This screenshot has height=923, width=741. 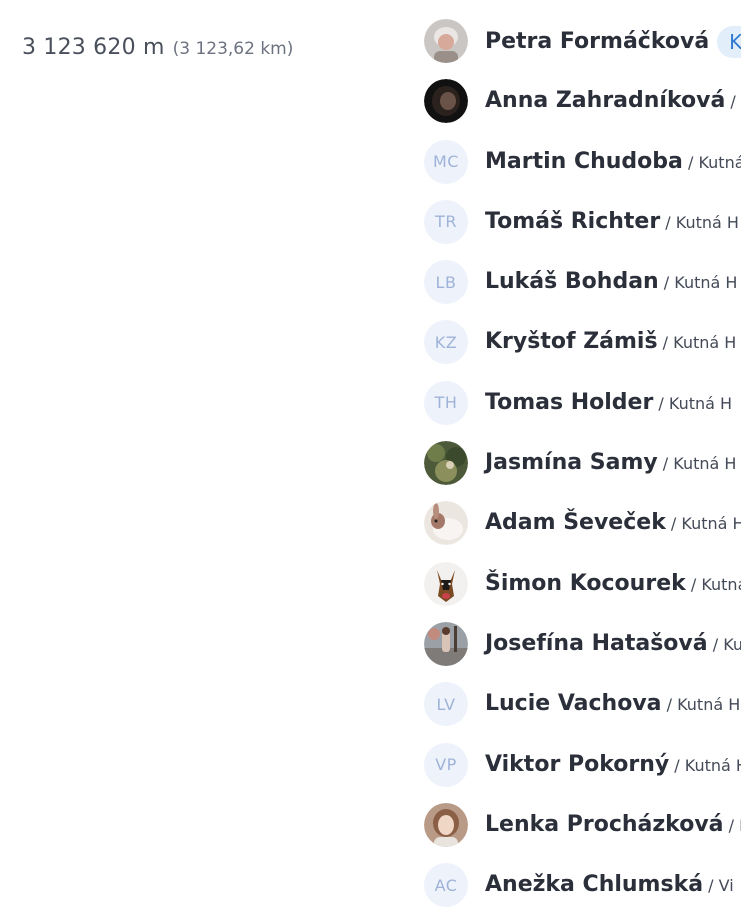 I want to click on user-text: Lukáš Bohdan / Kutná H, so click(x=611, y=282).